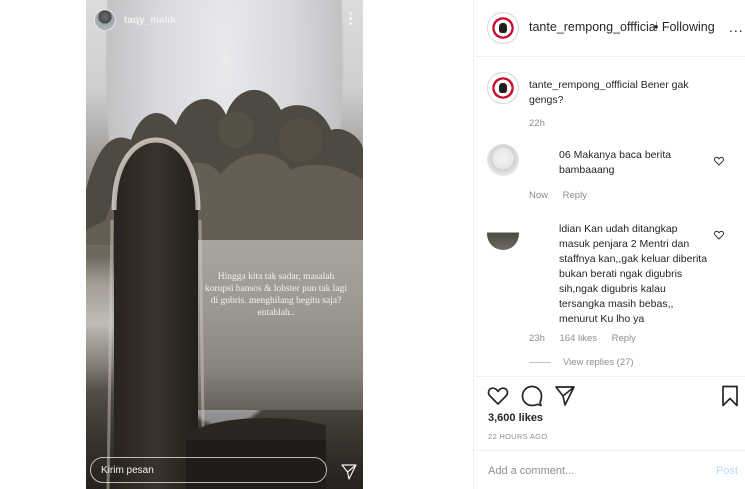 This screenshot has height=489, width=745. What do you see at coordinates (588, 471) in the screenshot?
I see `comment-input` at bounding box center [588, 471].